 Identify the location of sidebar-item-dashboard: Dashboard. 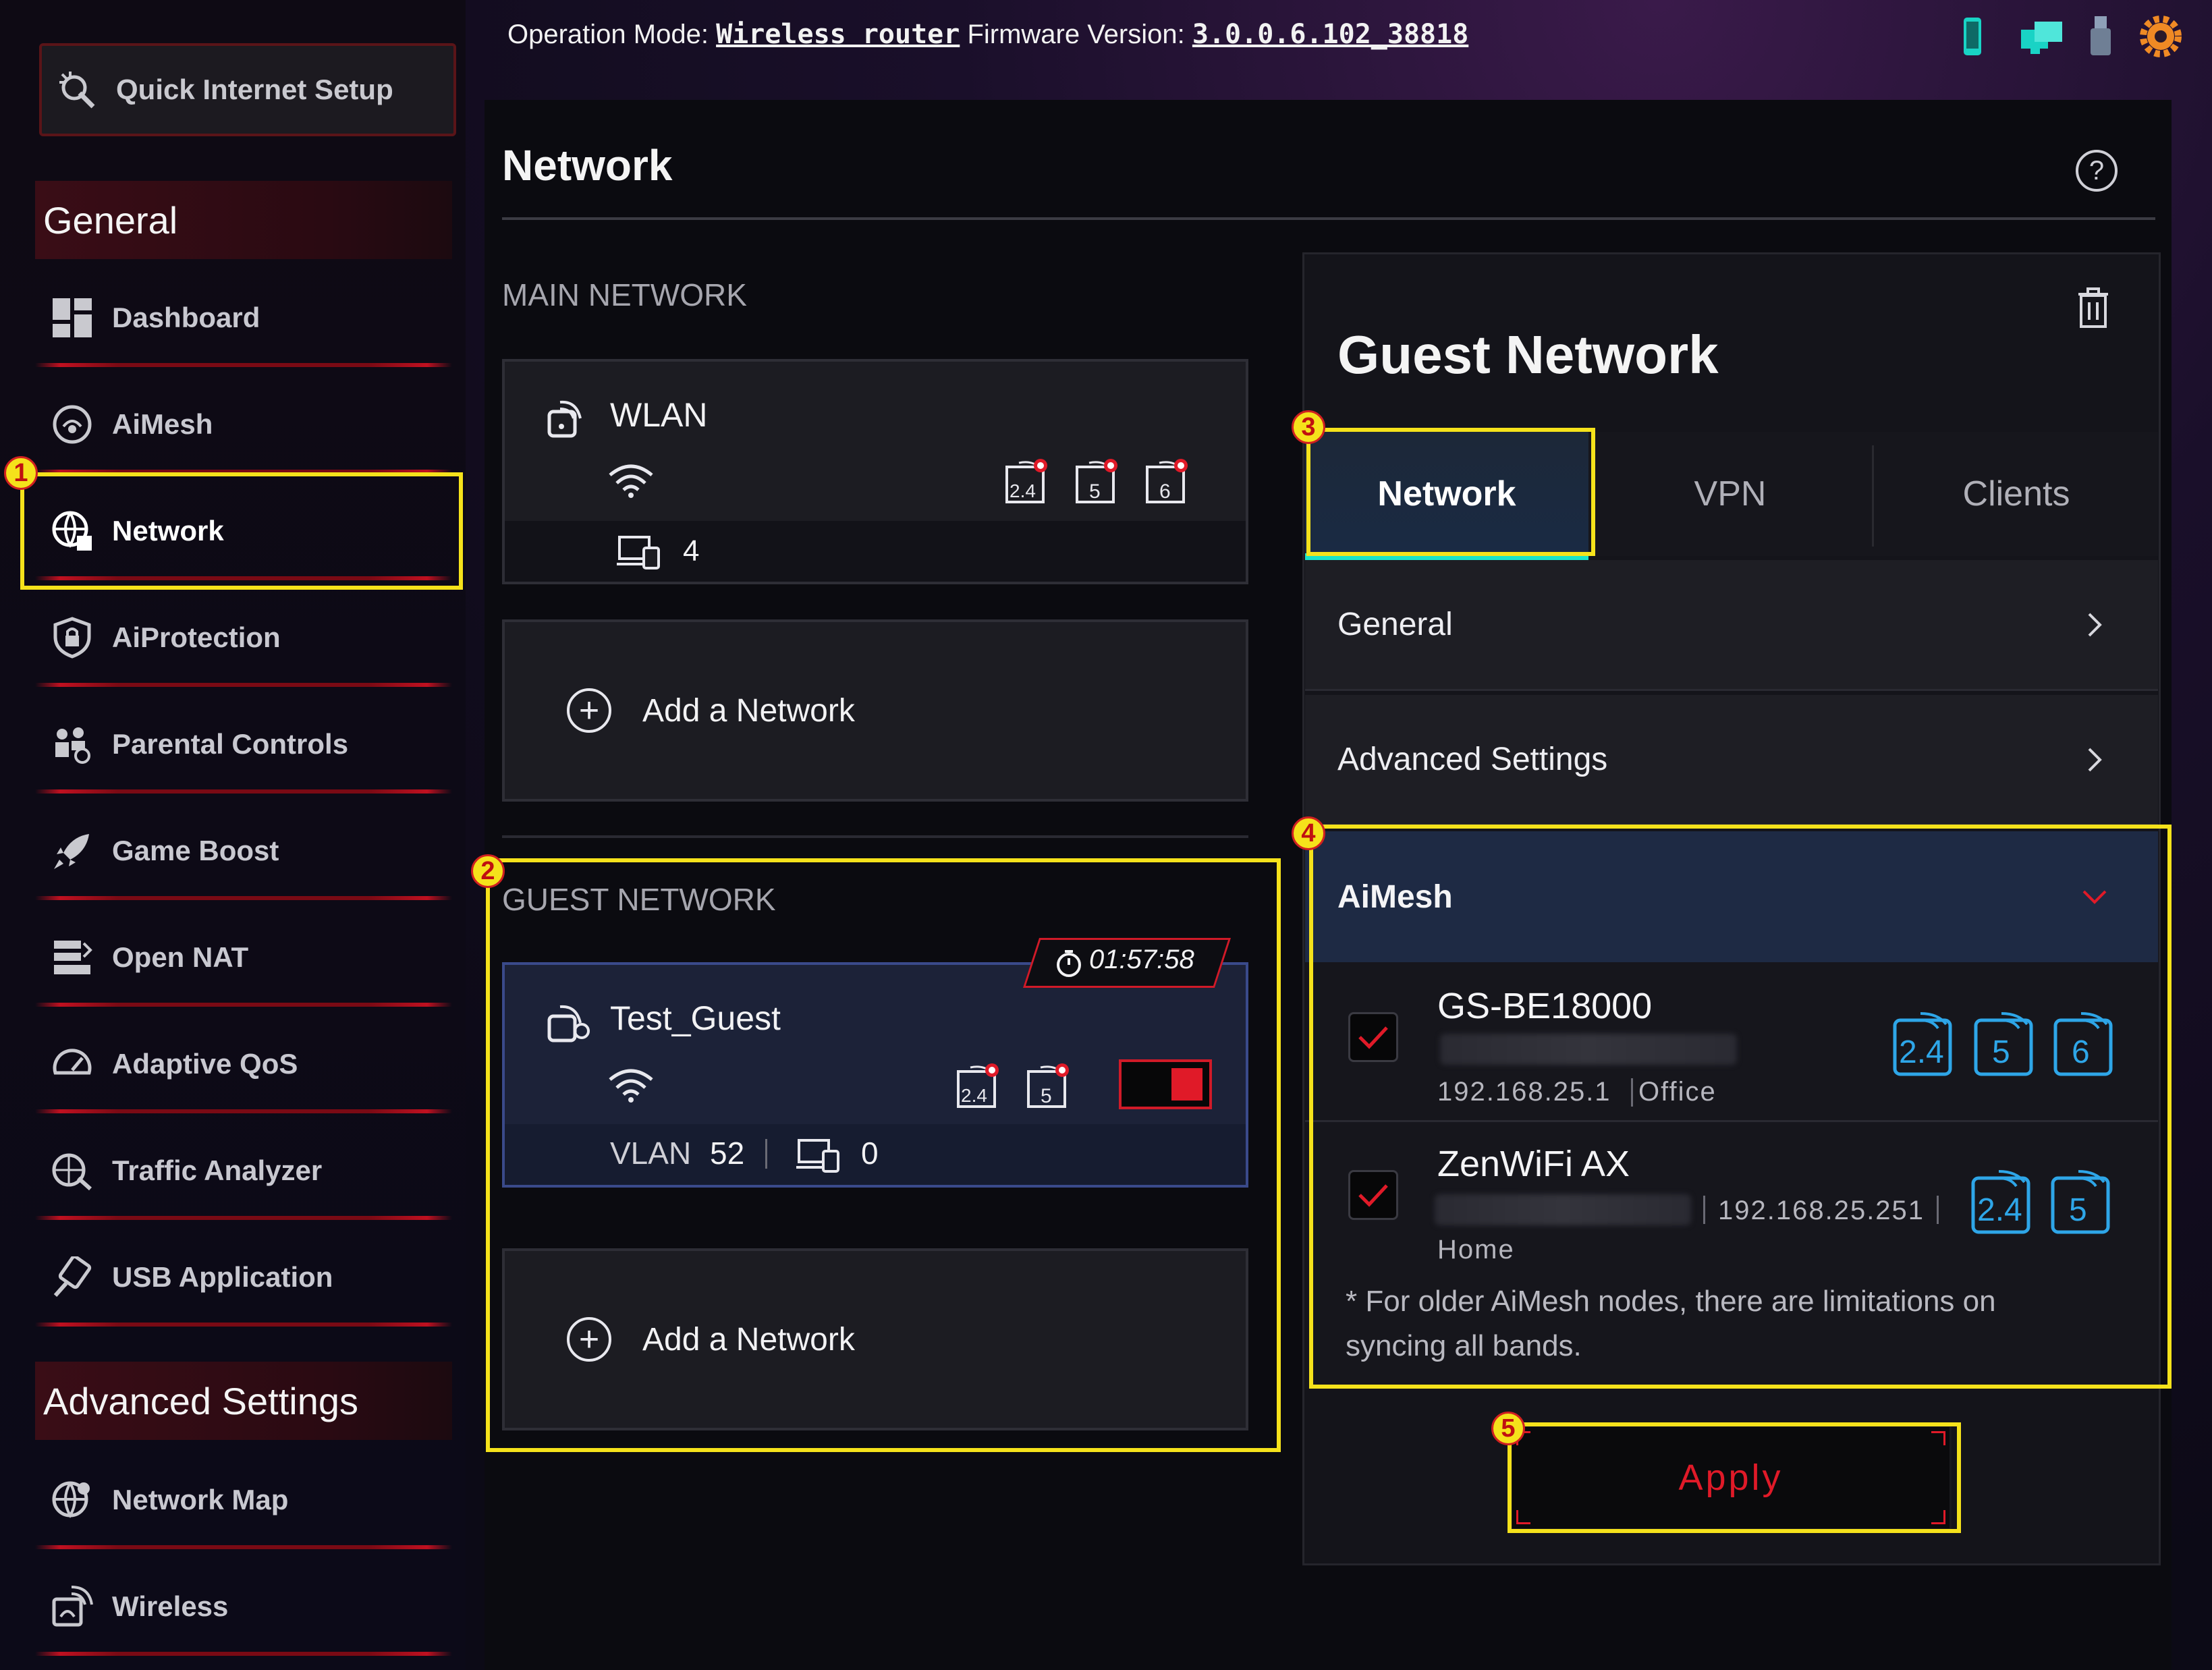
(243, 318).